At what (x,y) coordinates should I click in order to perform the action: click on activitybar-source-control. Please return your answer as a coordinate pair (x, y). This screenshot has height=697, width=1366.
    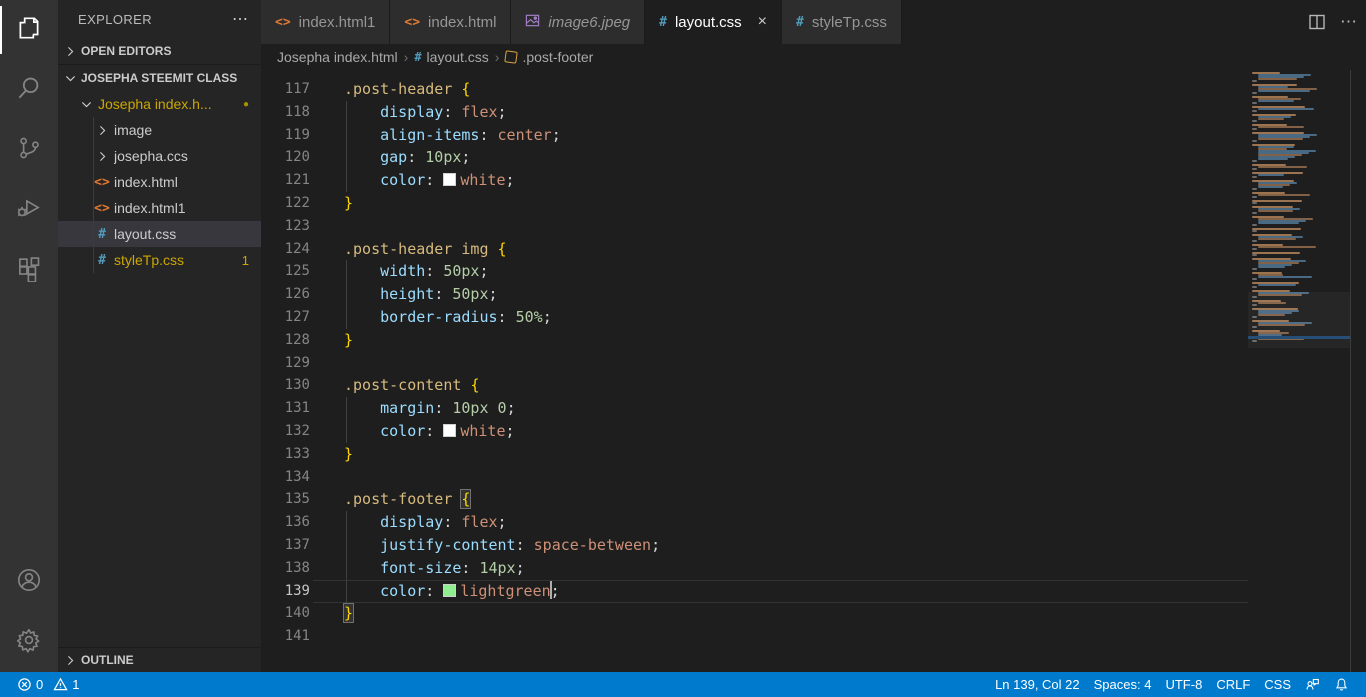
    Looking at the image, I should click on (29, 150).